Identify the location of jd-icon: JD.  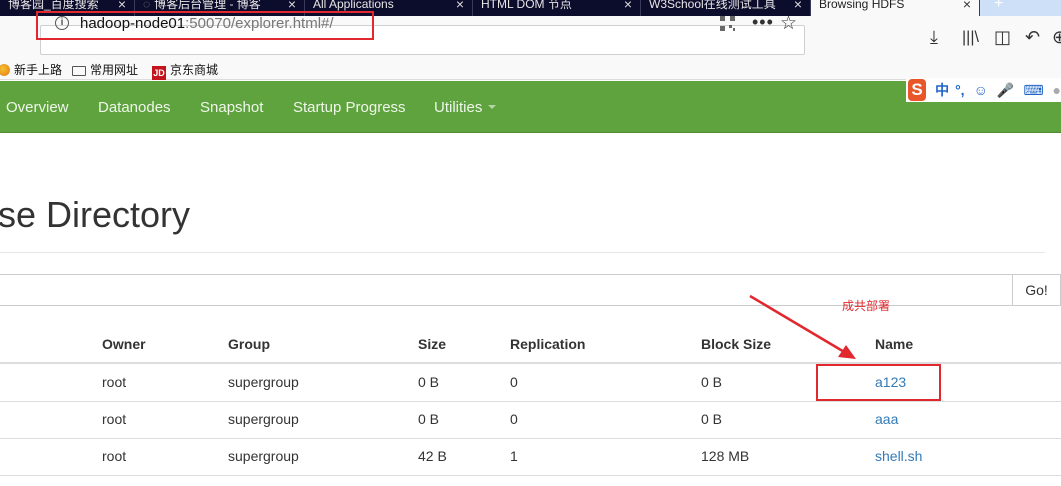
(159, 73).